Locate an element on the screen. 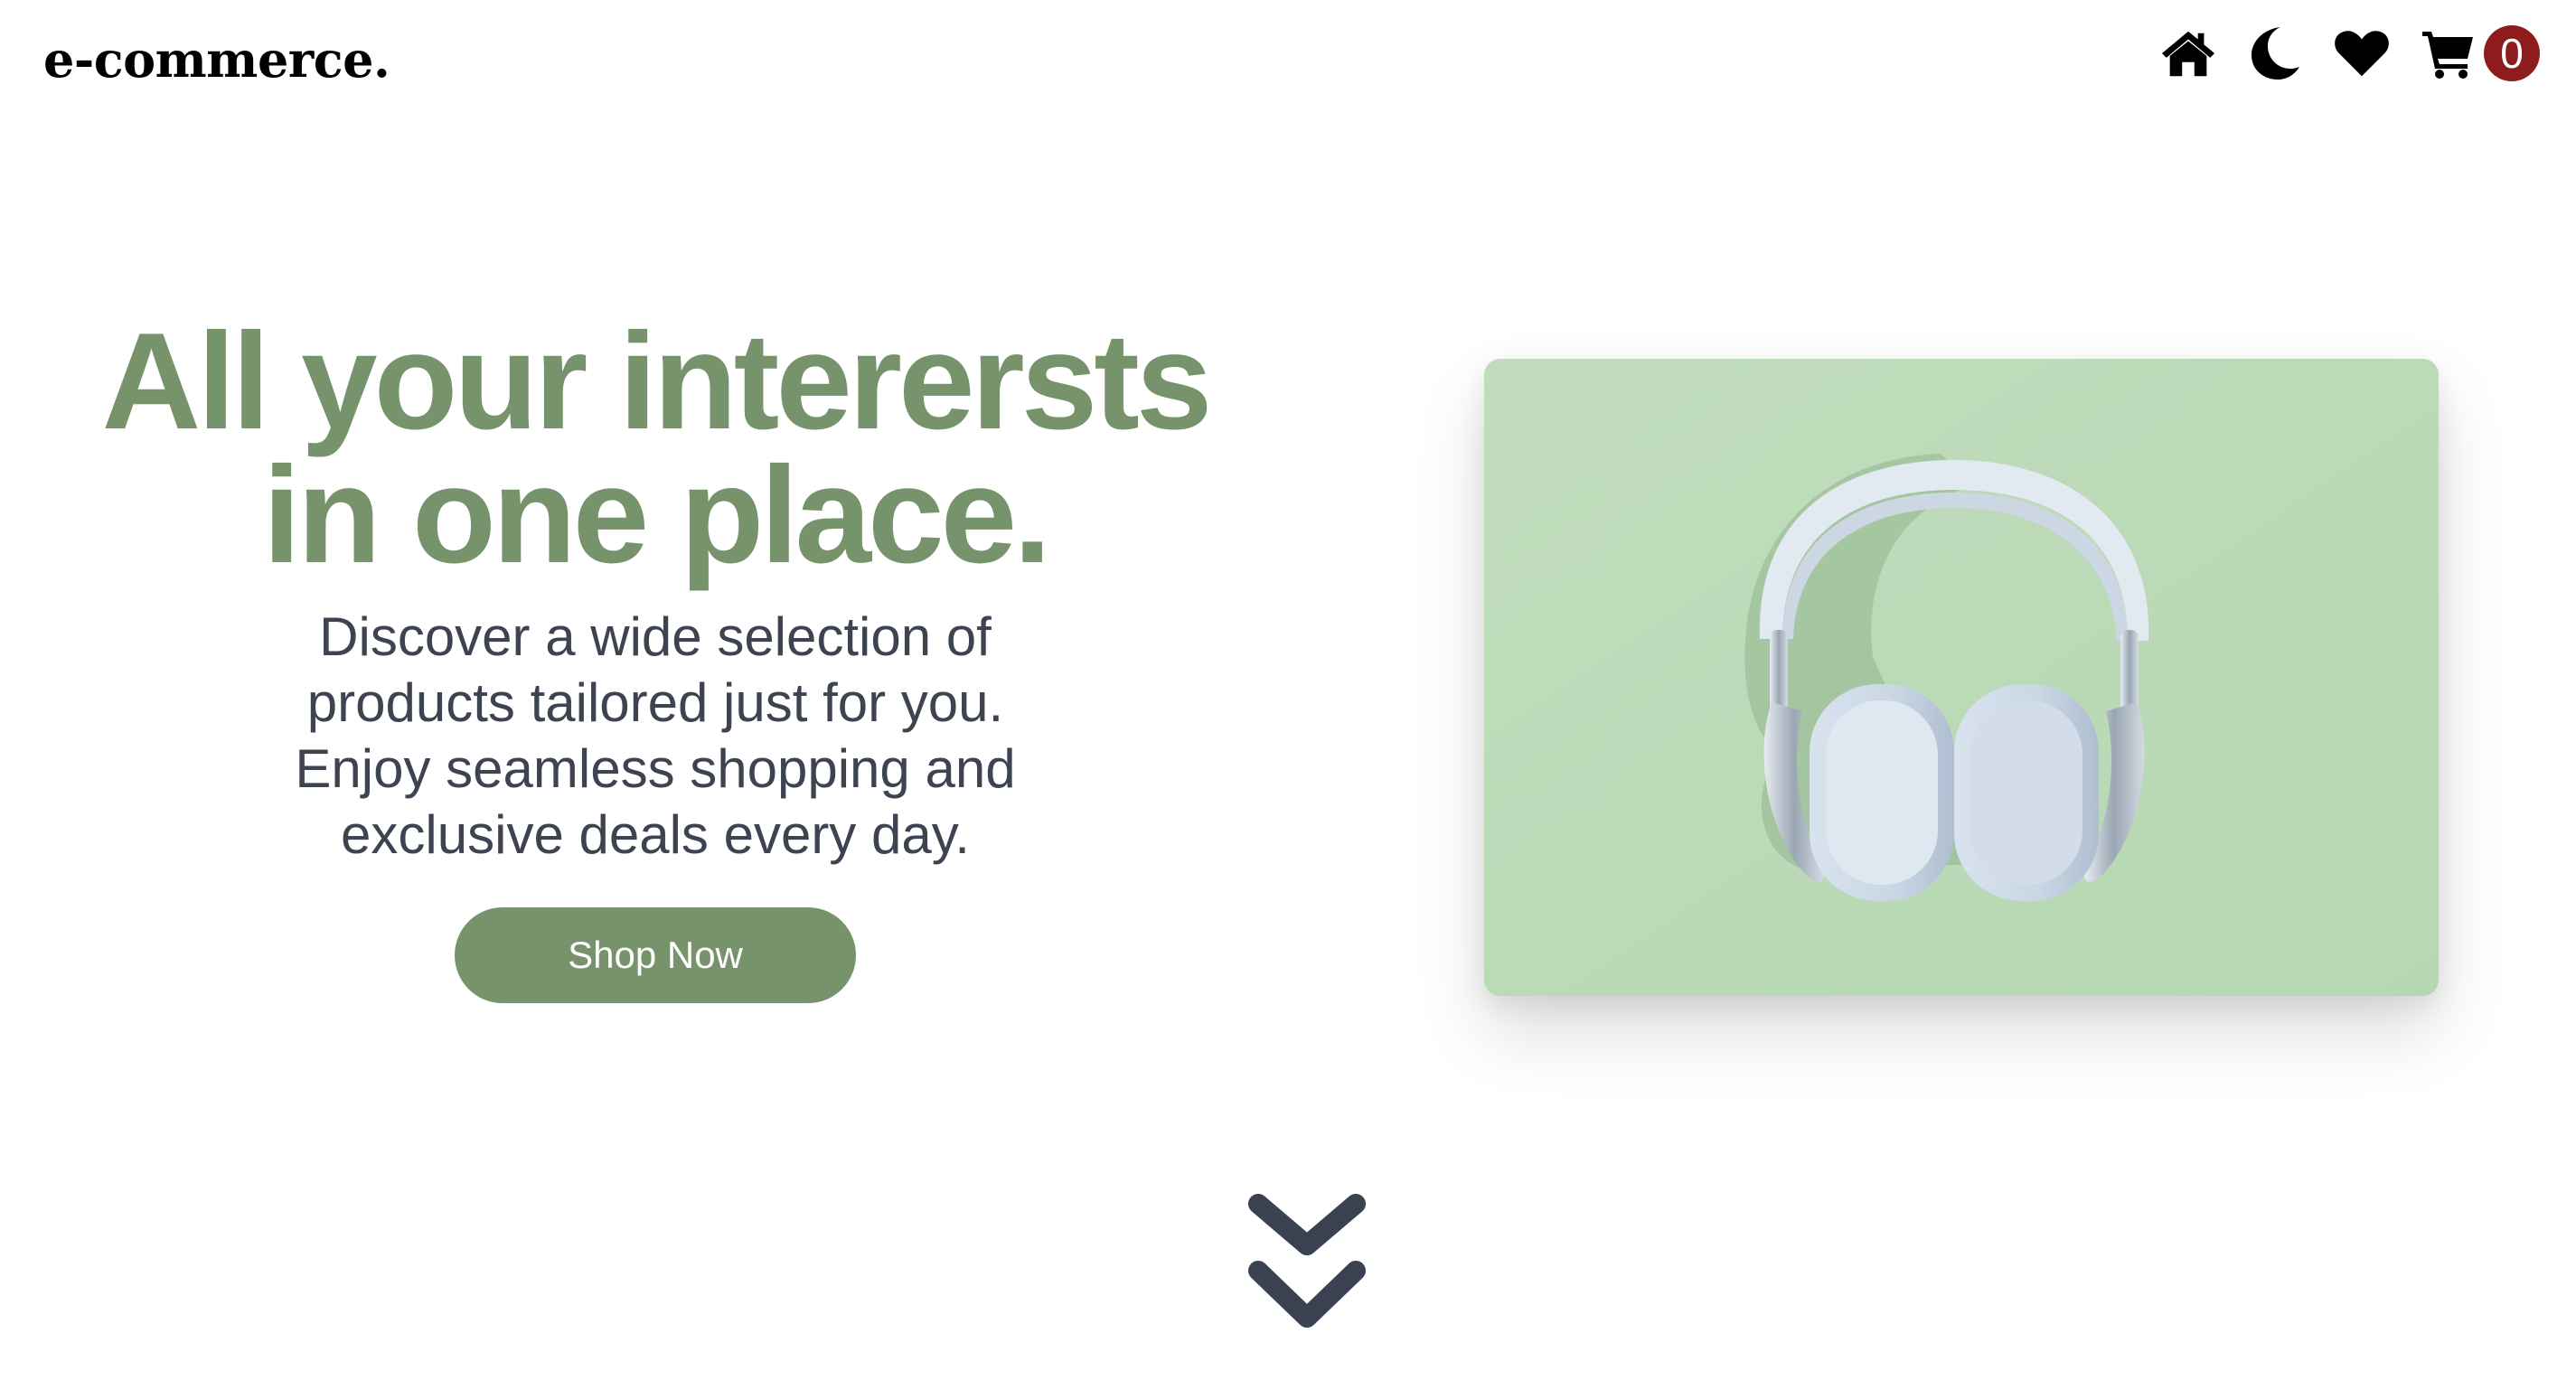 The height and width of the screenshot is (1399, 2576). home-button is located at coordinates (2188, 53).